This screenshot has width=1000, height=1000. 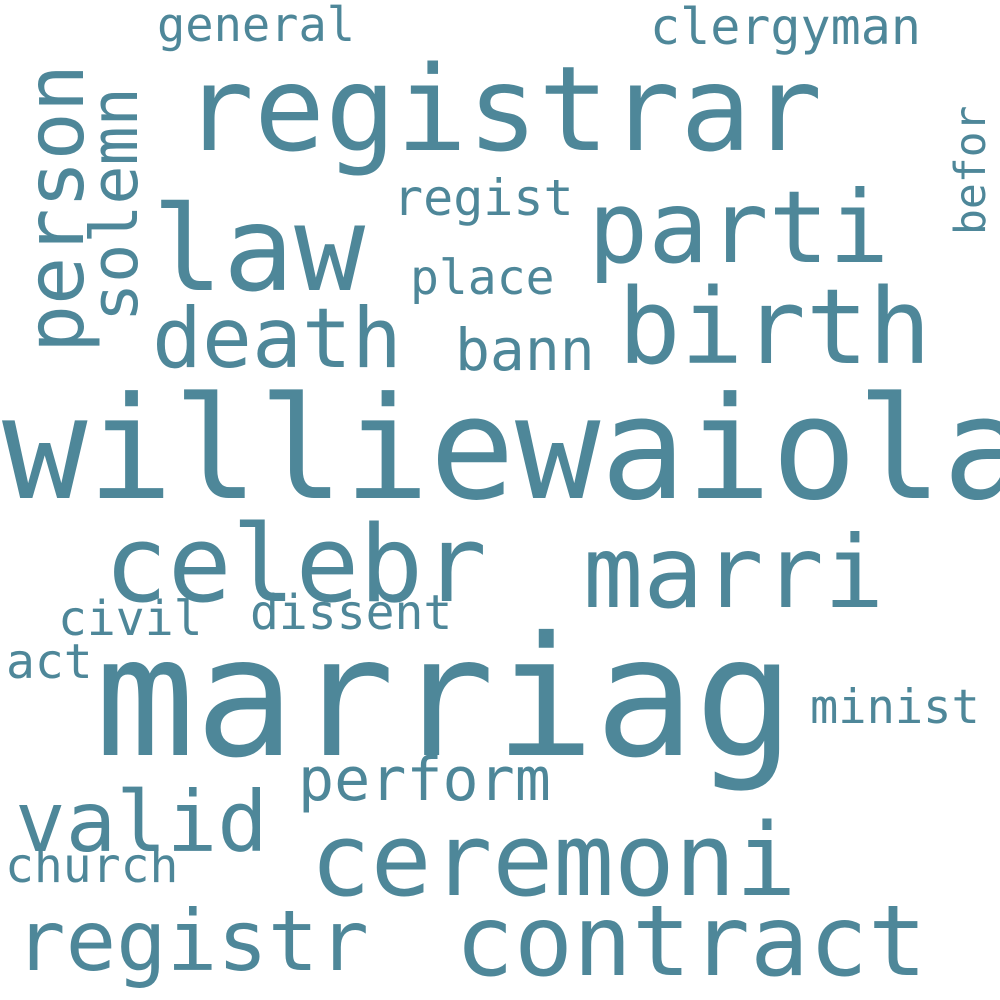 What do you see at coordinates (256, 26) in the screenshot?
I see `word-general: general` at bounding box center [256, 26].